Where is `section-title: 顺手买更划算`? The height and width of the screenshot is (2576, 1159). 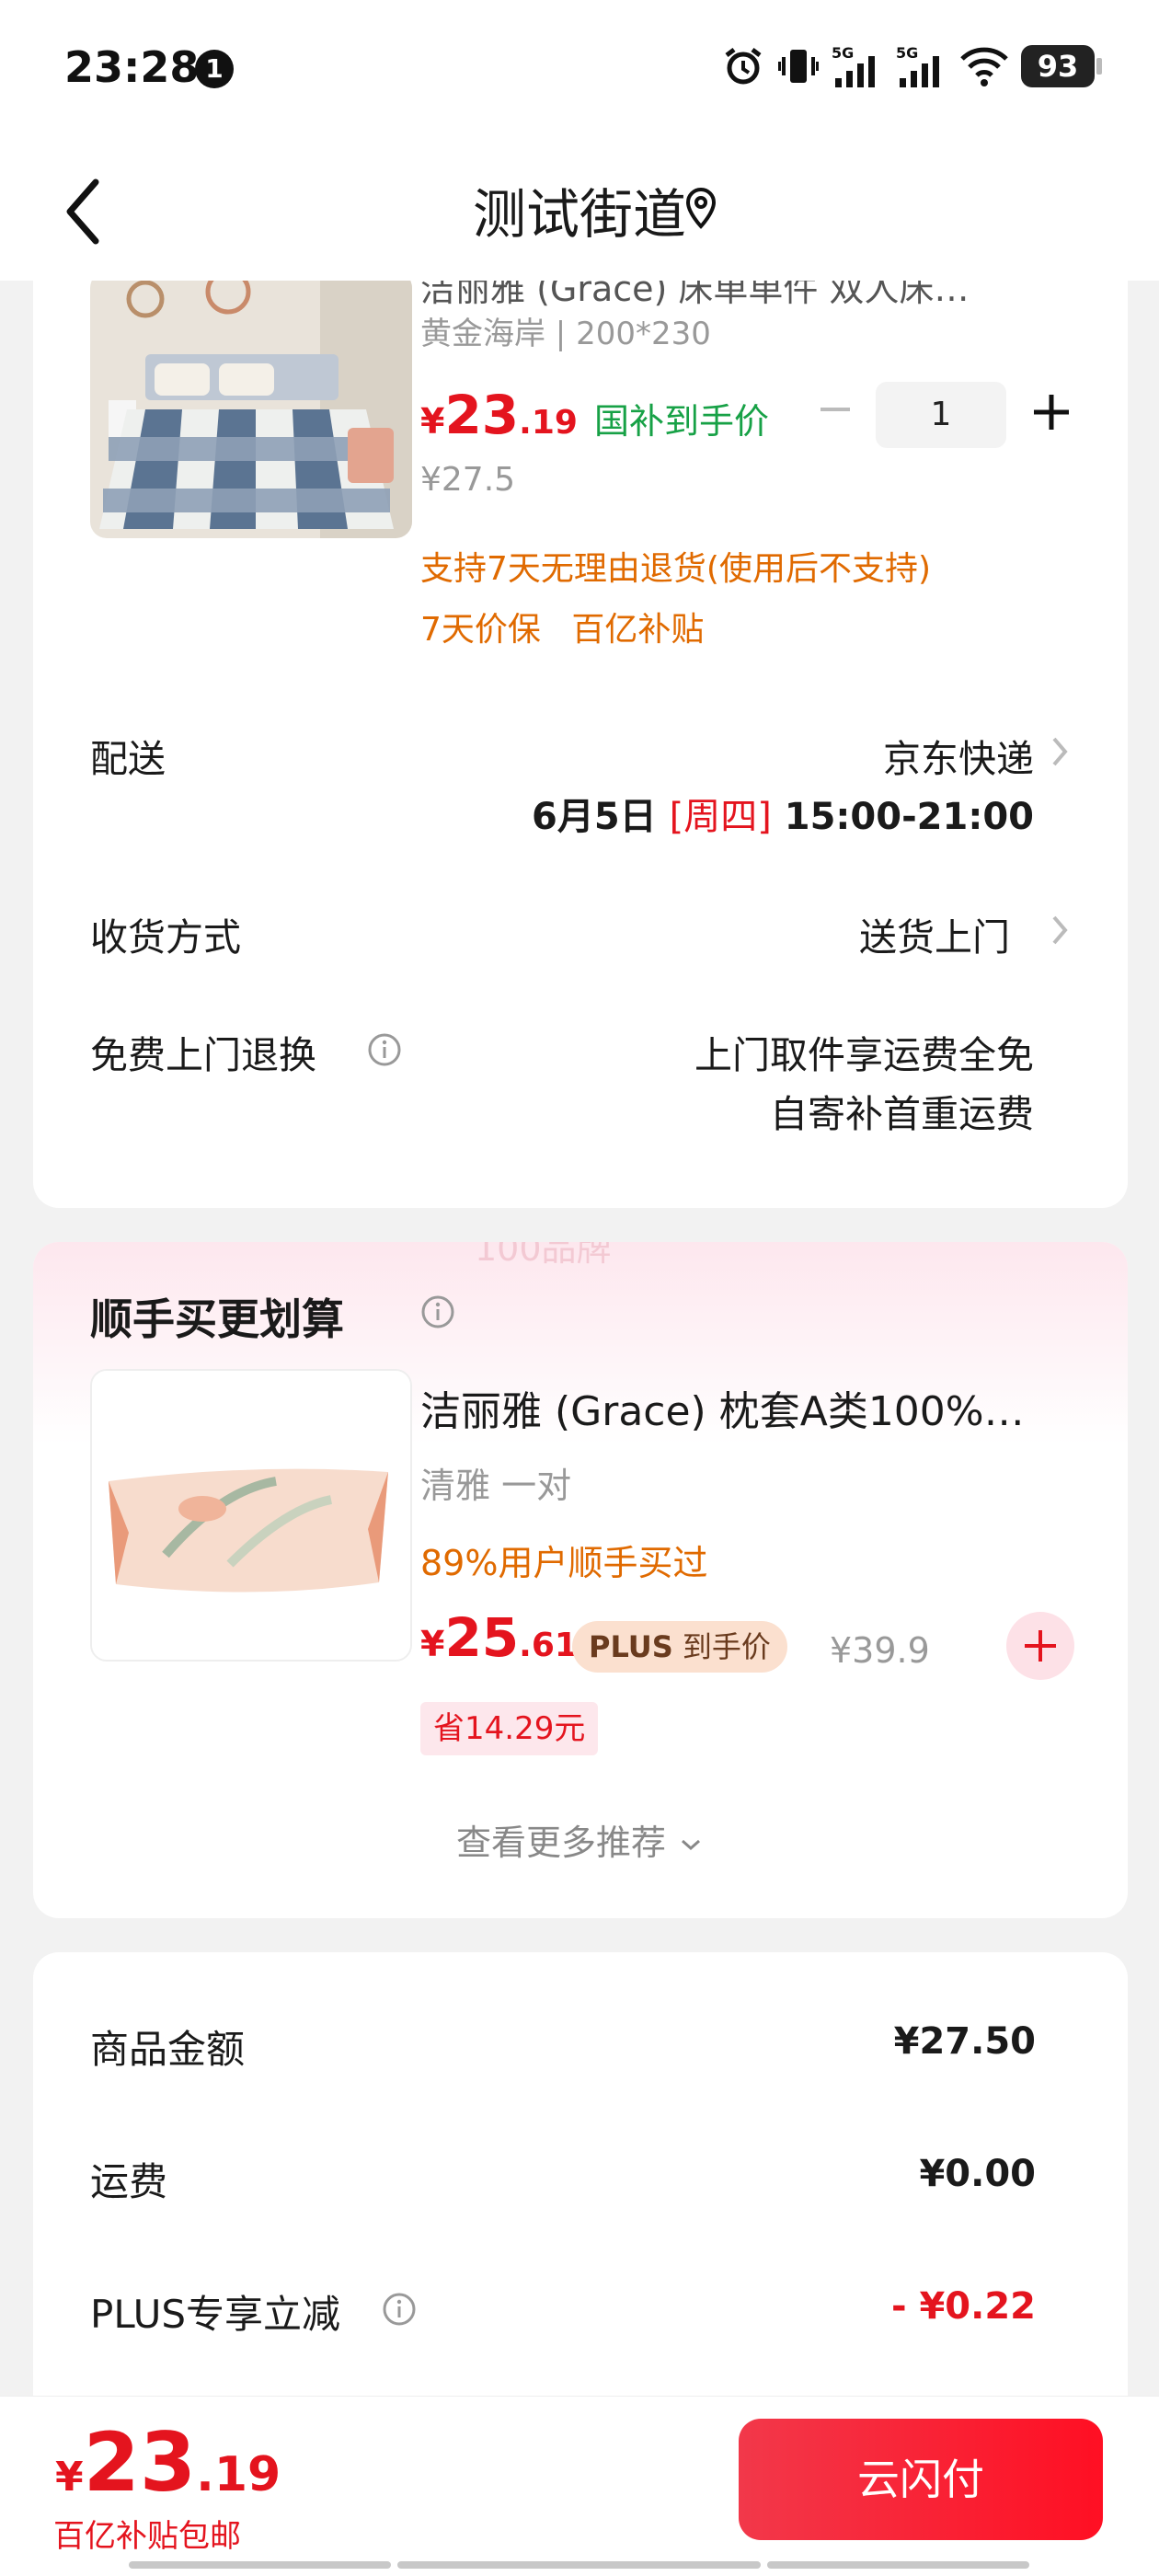
section-title: 顺手买更划算 is located at coordinates (217, 1316).